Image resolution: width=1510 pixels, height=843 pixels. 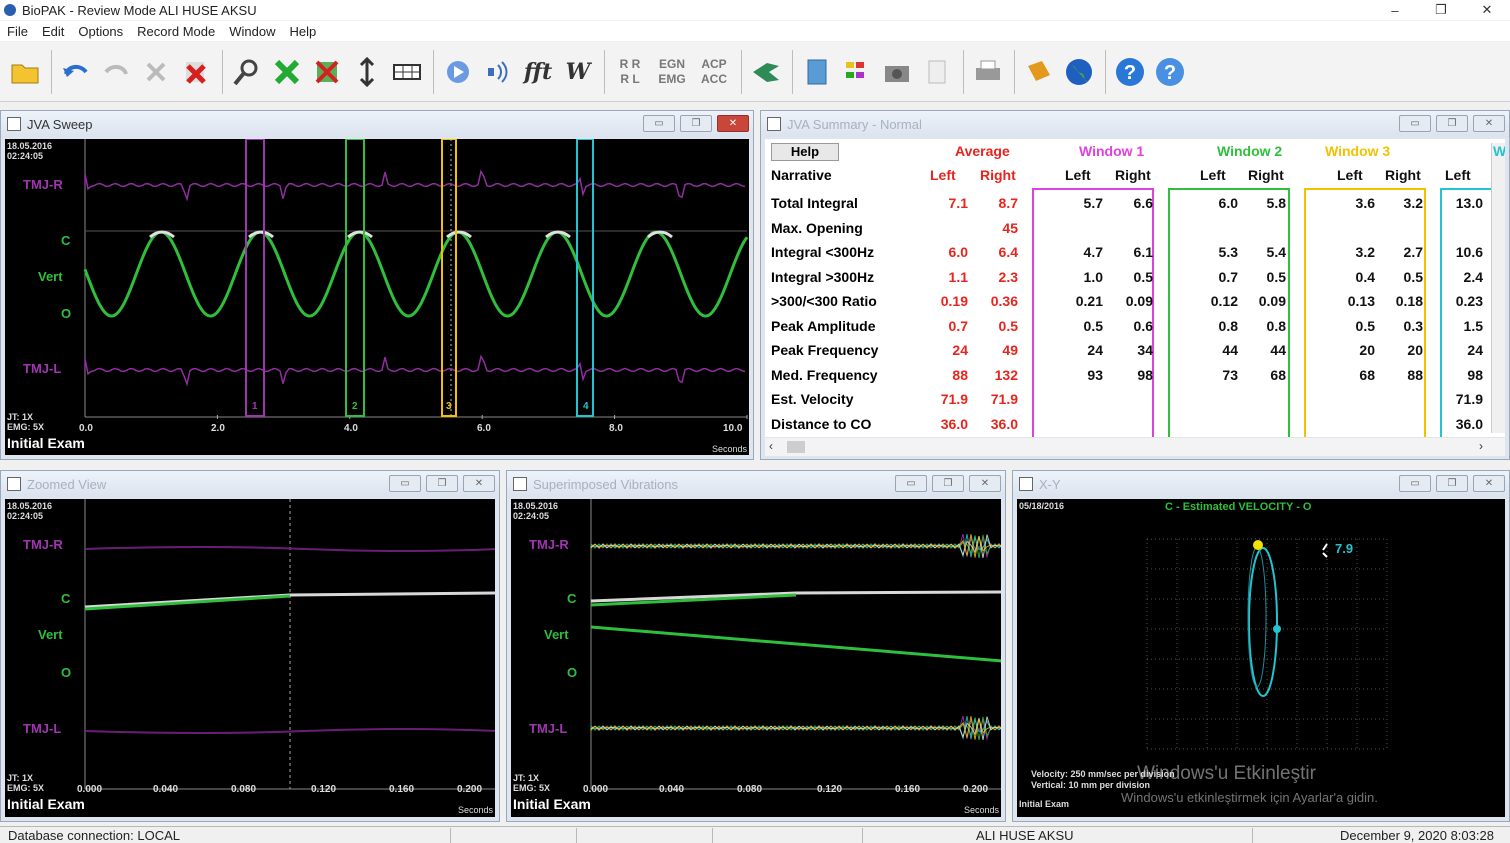 What do you see at coordinates (1008, 252) in the screenshot?
I see `table-cell: 6.4` at bounding box center [1008, 252].